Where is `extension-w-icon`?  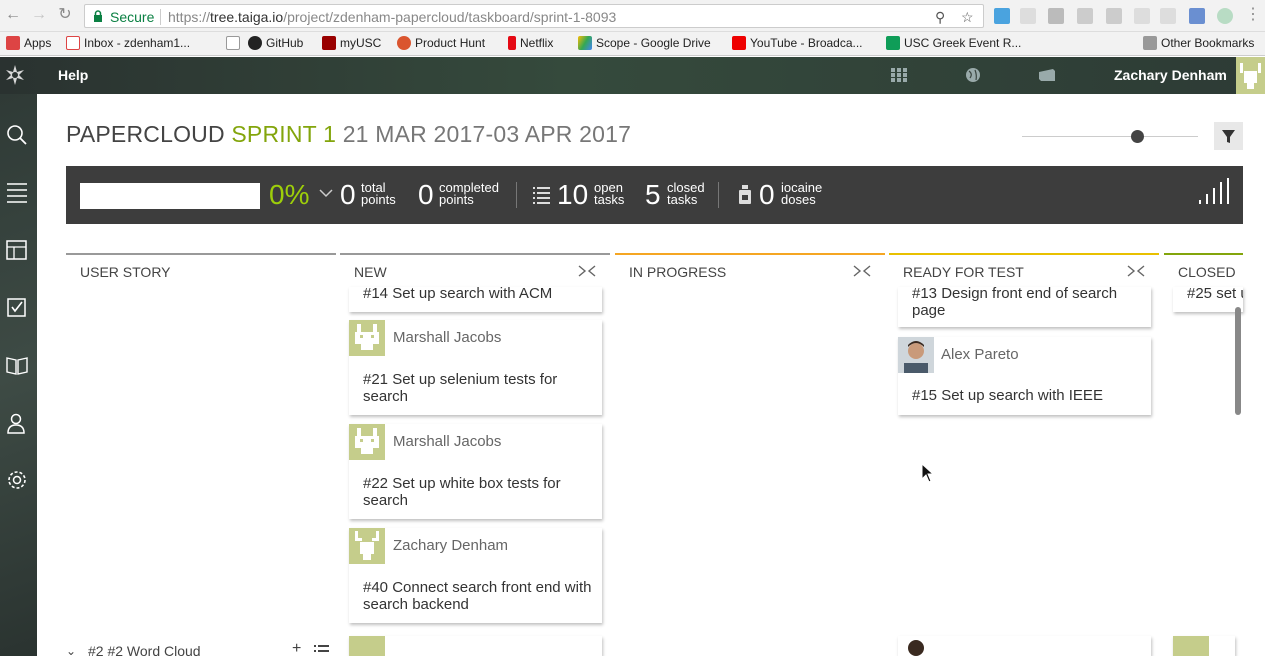 extension-w-icon is located at coordinates (1142, 16).